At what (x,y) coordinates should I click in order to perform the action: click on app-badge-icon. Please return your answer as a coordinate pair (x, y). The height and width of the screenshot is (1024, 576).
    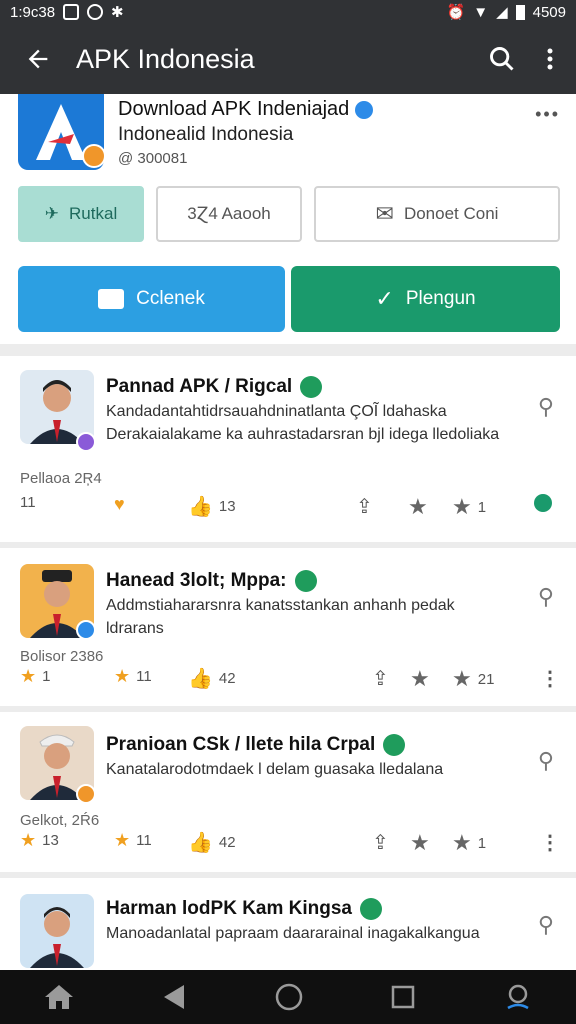
    Looking at the image, I should click on (94, 156).